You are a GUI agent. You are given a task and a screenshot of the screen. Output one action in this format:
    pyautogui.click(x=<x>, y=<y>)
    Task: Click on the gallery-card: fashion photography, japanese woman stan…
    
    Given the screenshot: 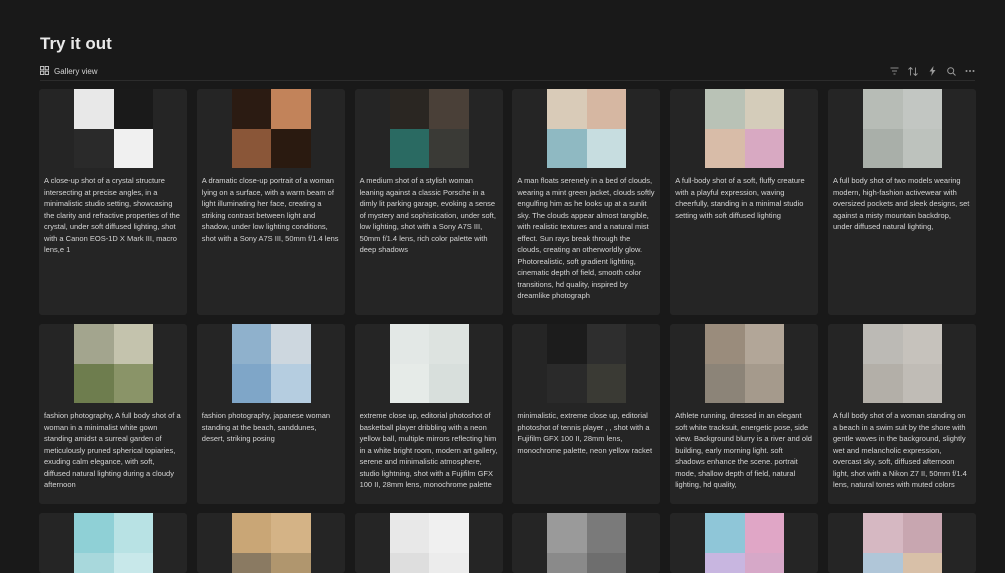 What is the action you would take?
    pyautogui.click(x=270, y=414)
    